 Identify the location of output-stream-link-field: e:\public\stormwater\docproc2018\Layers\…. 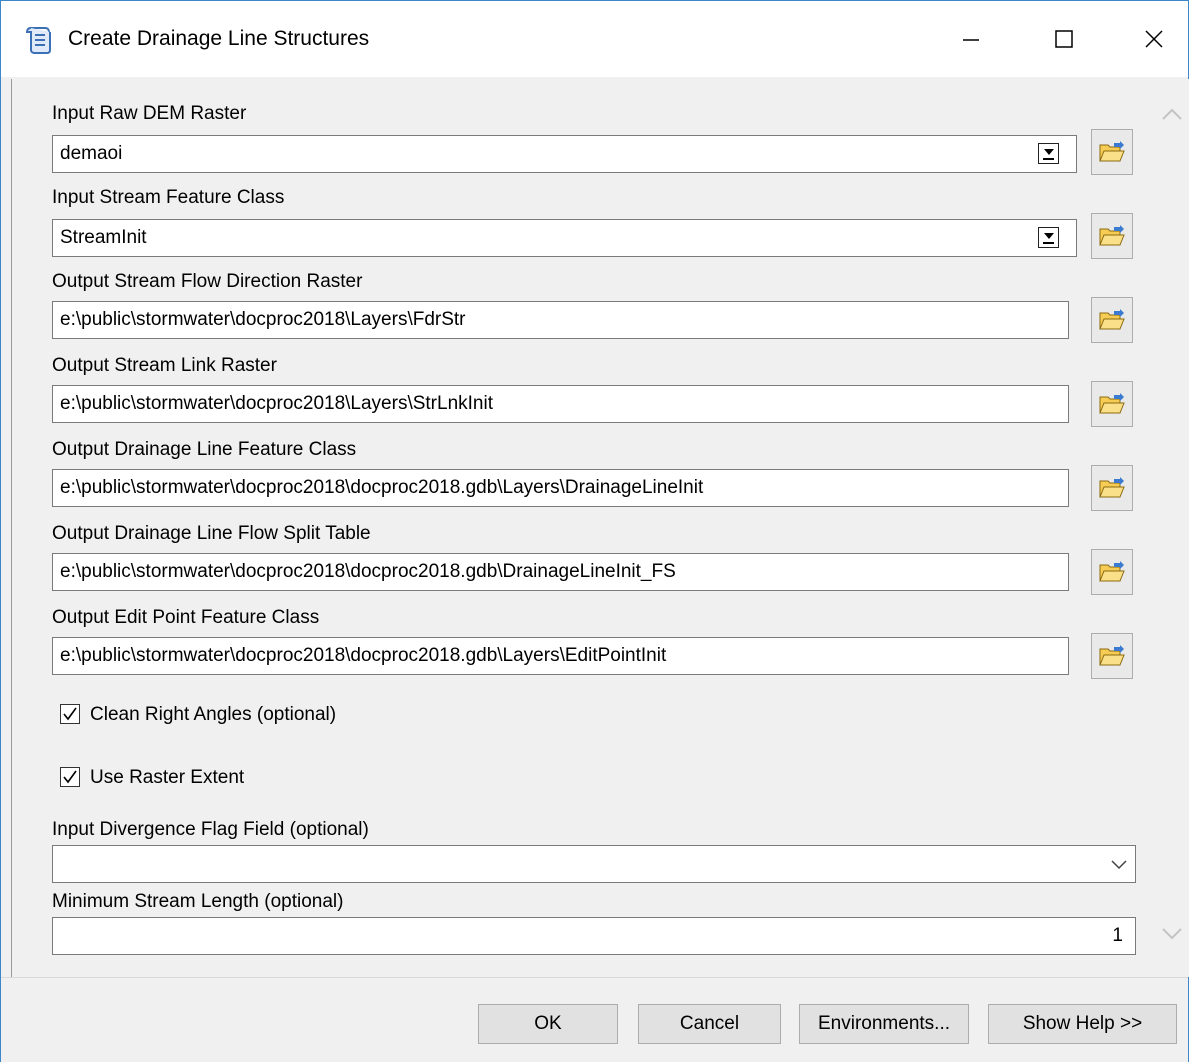
(560, 404).